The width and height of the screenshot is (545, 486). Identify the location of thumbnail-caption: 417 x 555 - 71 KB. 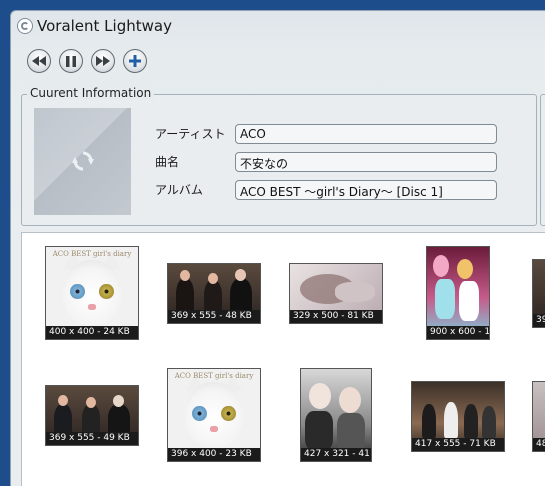
(458, 444).